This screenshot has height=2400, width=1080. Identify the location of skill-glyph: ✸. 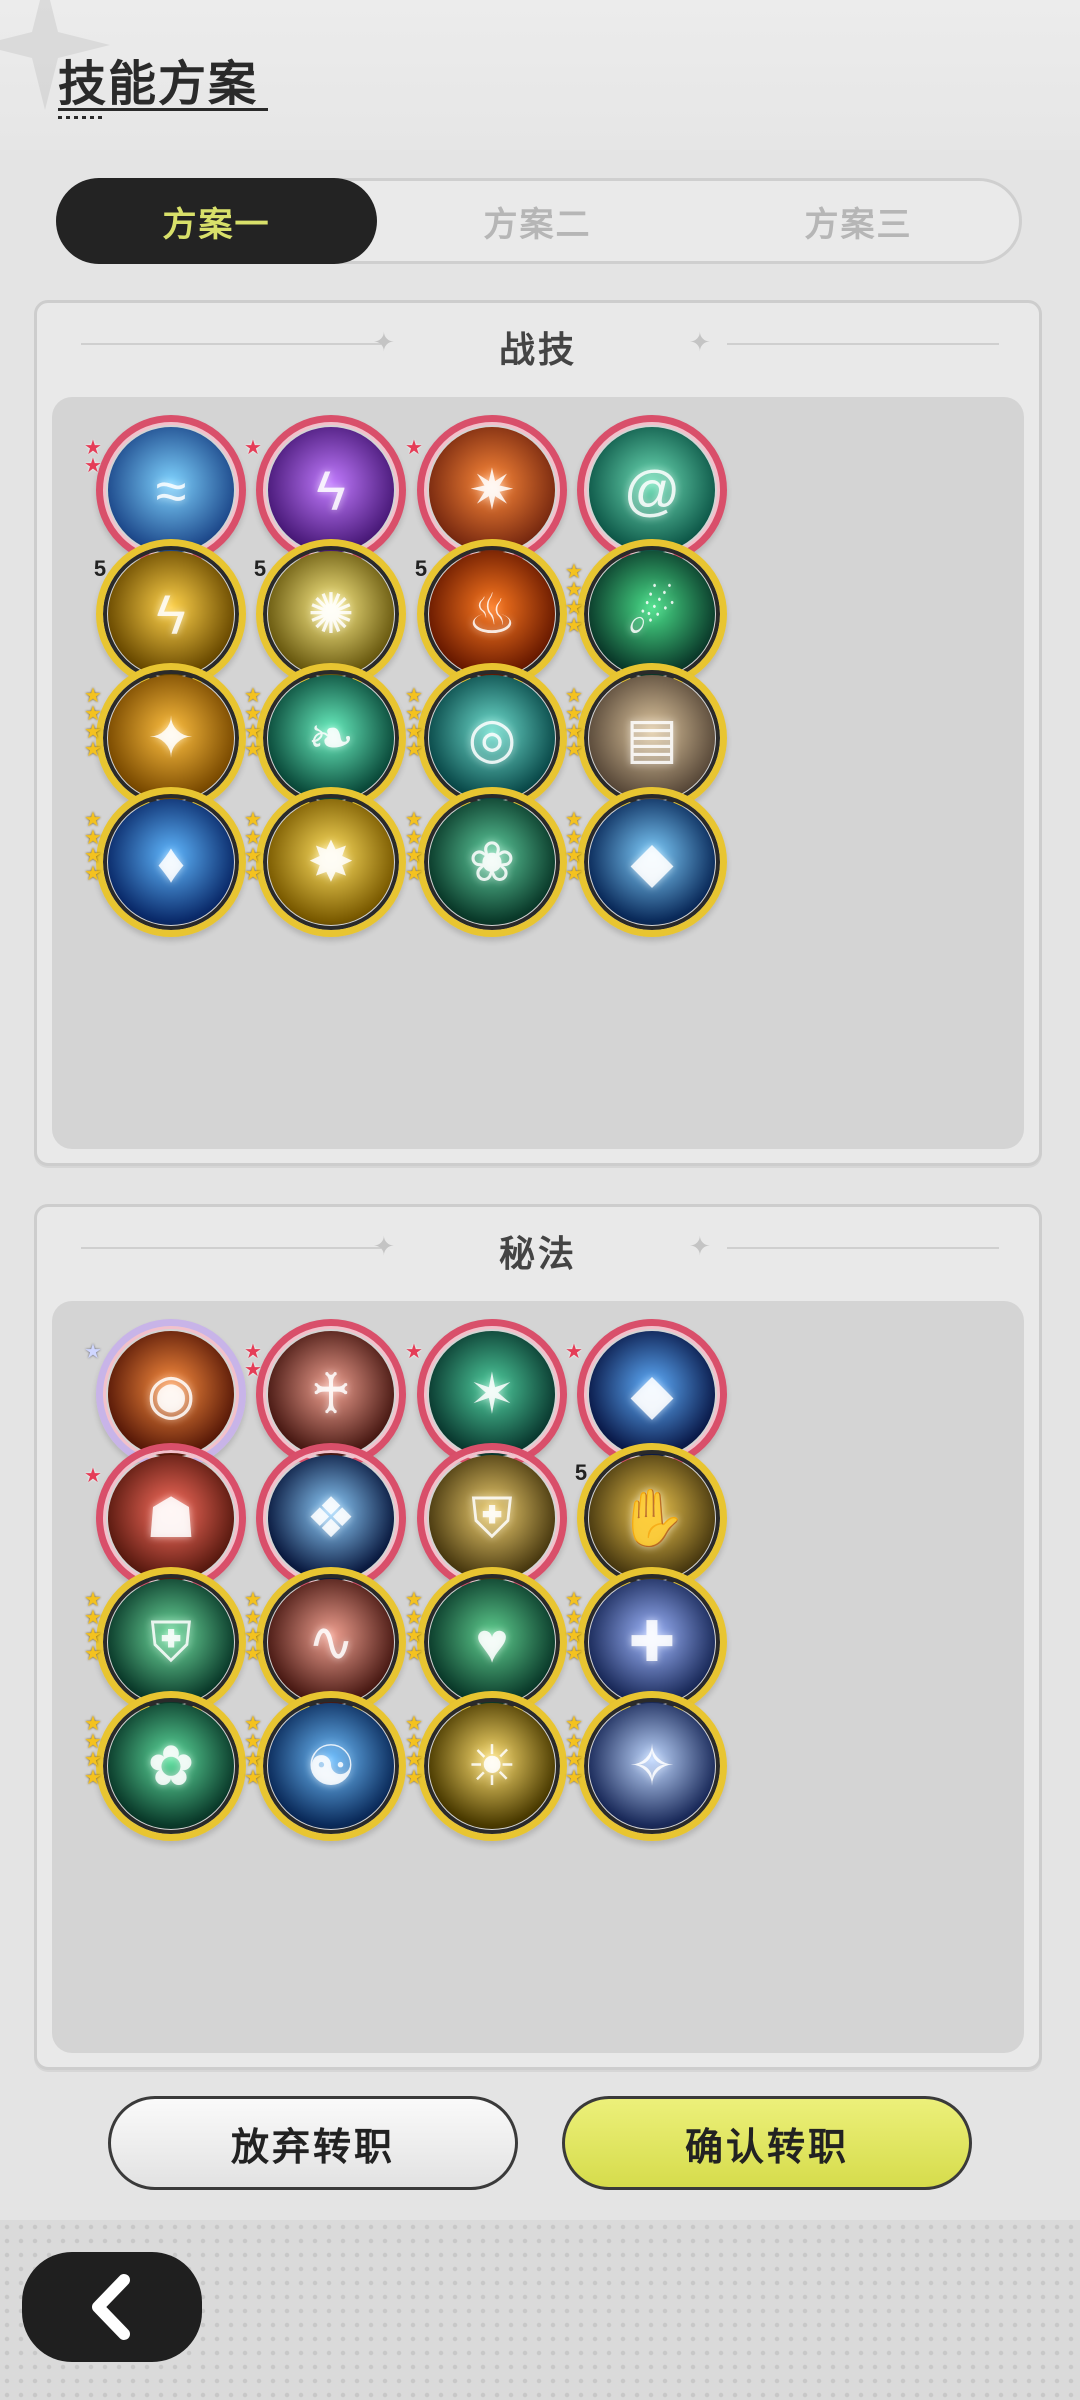
(331, 861).